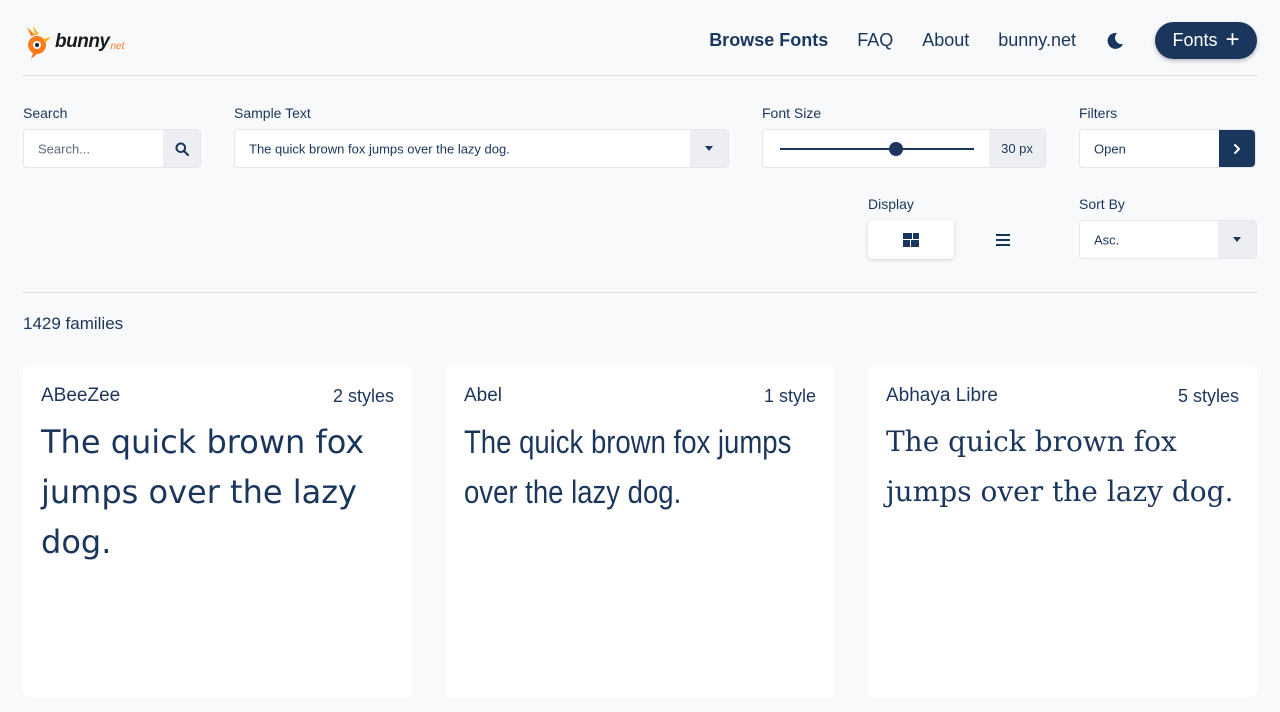 This screenshot has height=712, width=1280. I want to click on font-size-control: 30 px, so click(904, 148).